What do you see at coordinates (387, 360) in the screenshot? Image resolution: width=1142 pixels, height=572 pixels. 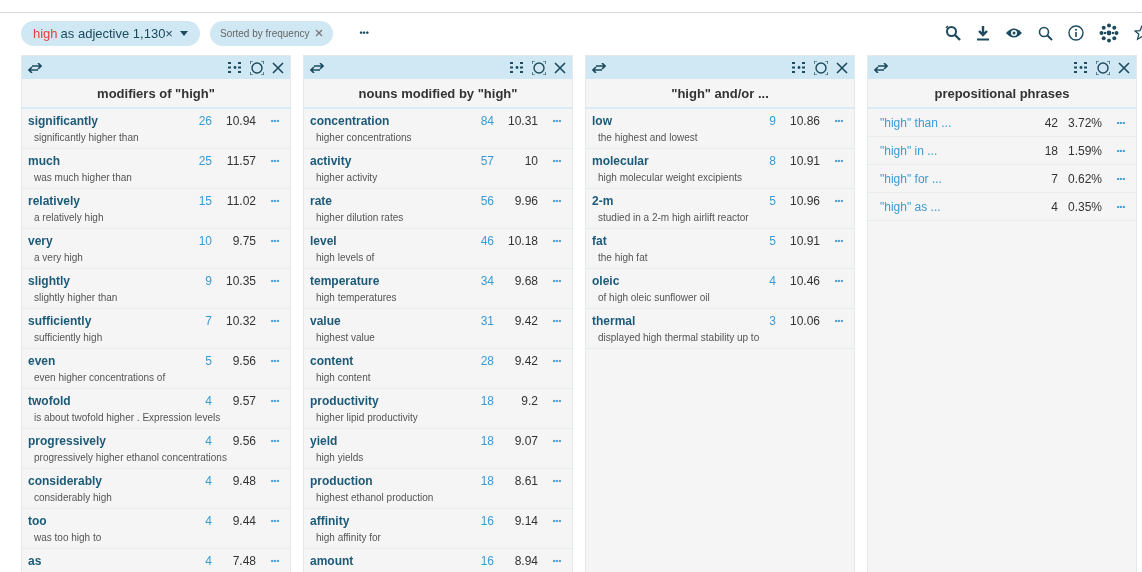 I see `collocate-link: content` at bounding box center [387, 360].